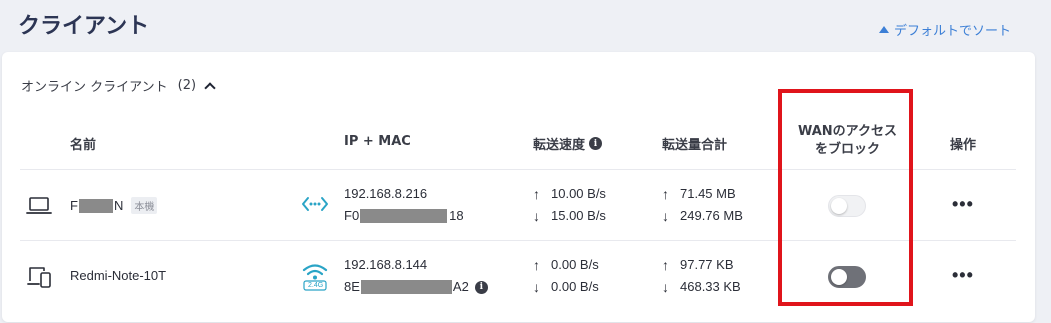  Describe the element at coordinates (187, 85) in the screenshot. I see `section-count: (2)` at that location.